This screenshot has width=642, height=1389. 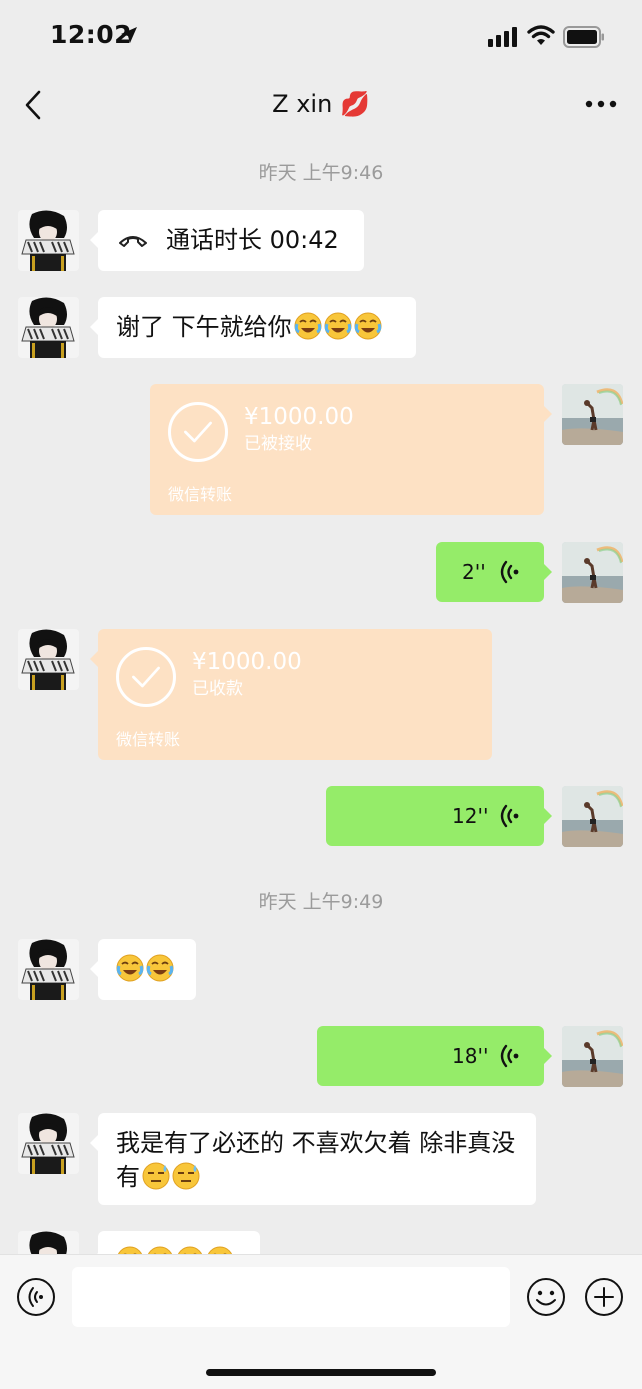 I want to click on voice-message-bubble: 12'', so click(x=439, y=816).